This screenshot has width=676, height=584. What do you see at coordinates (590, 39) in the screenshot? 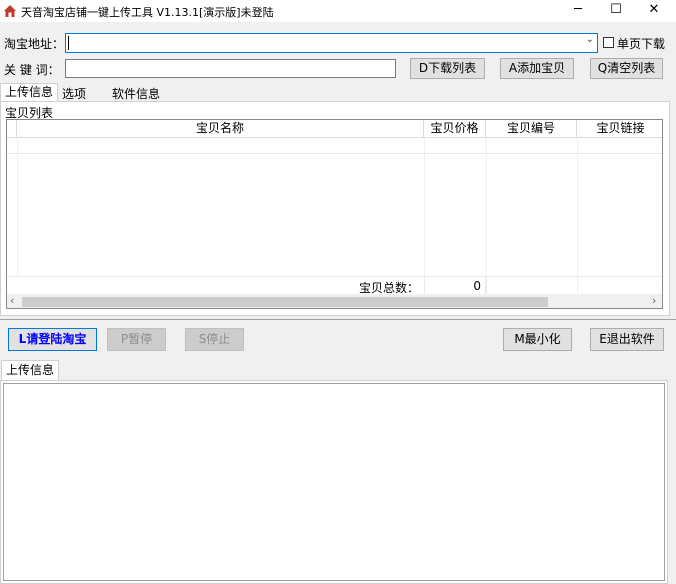
I see `chevron-down-icon: ⌄` at bounding box center [590, 39].